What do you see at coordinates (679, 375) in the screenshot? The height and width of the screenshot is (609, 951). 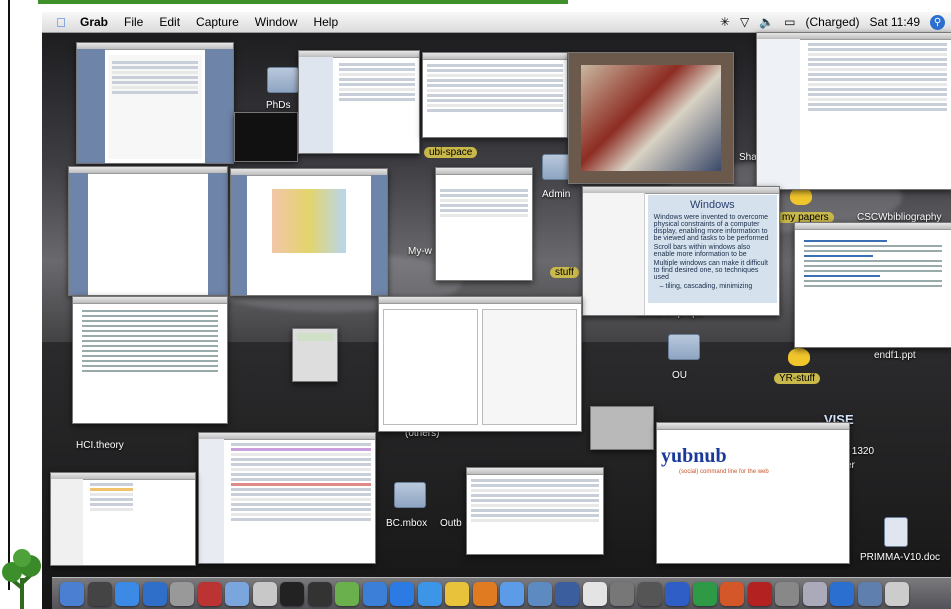 I see `desktop-label-ou: OU` at bounding box center [679, 375].